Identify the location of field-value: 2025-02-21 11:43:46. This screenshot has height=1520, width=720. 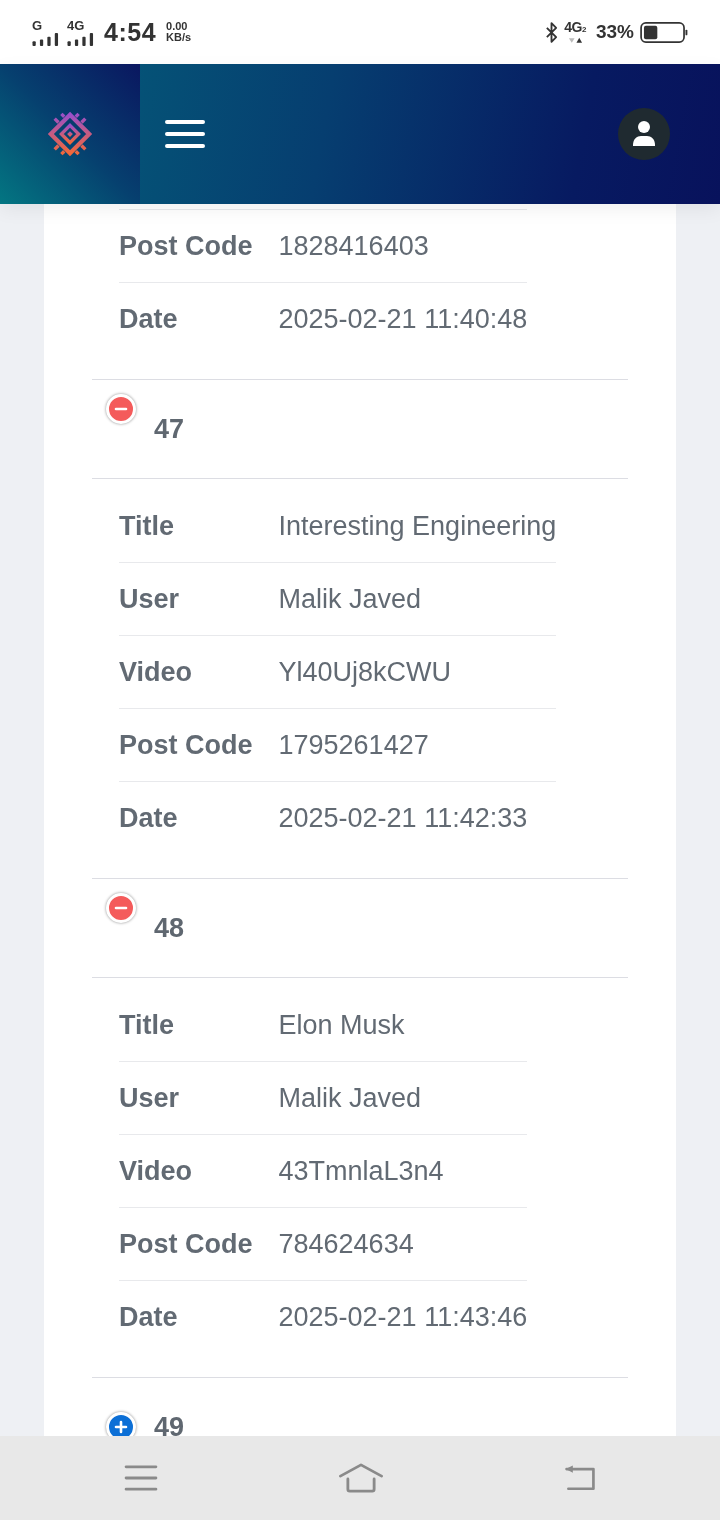
(403, 1316).